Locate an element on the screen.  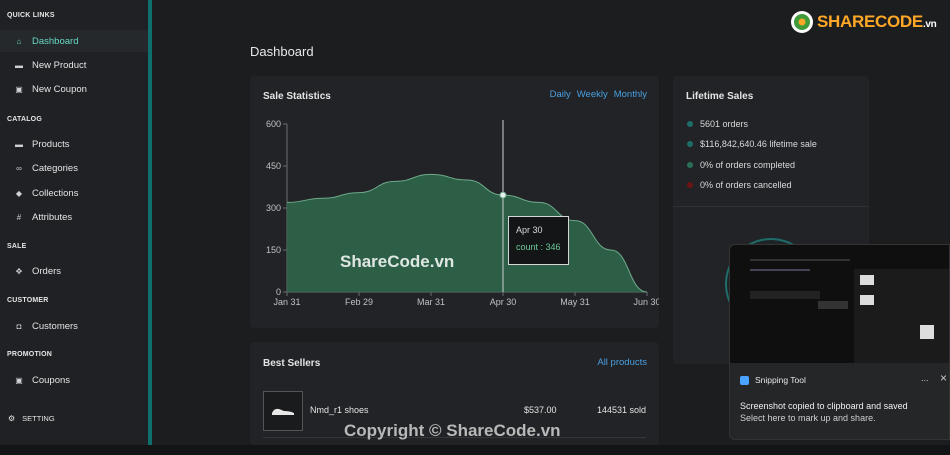
link-icon: ∞ is located at coordinates (19, 168).